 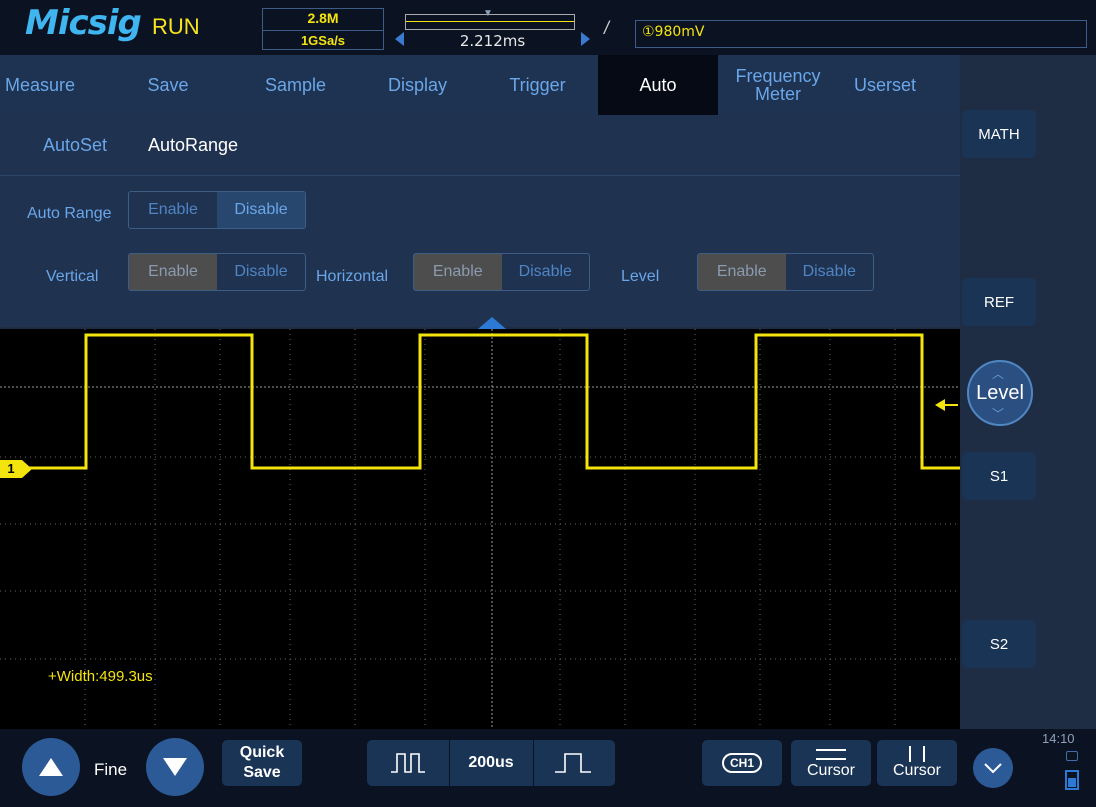 I want to click on level-disable: Disable, so click(x=830, y=272).